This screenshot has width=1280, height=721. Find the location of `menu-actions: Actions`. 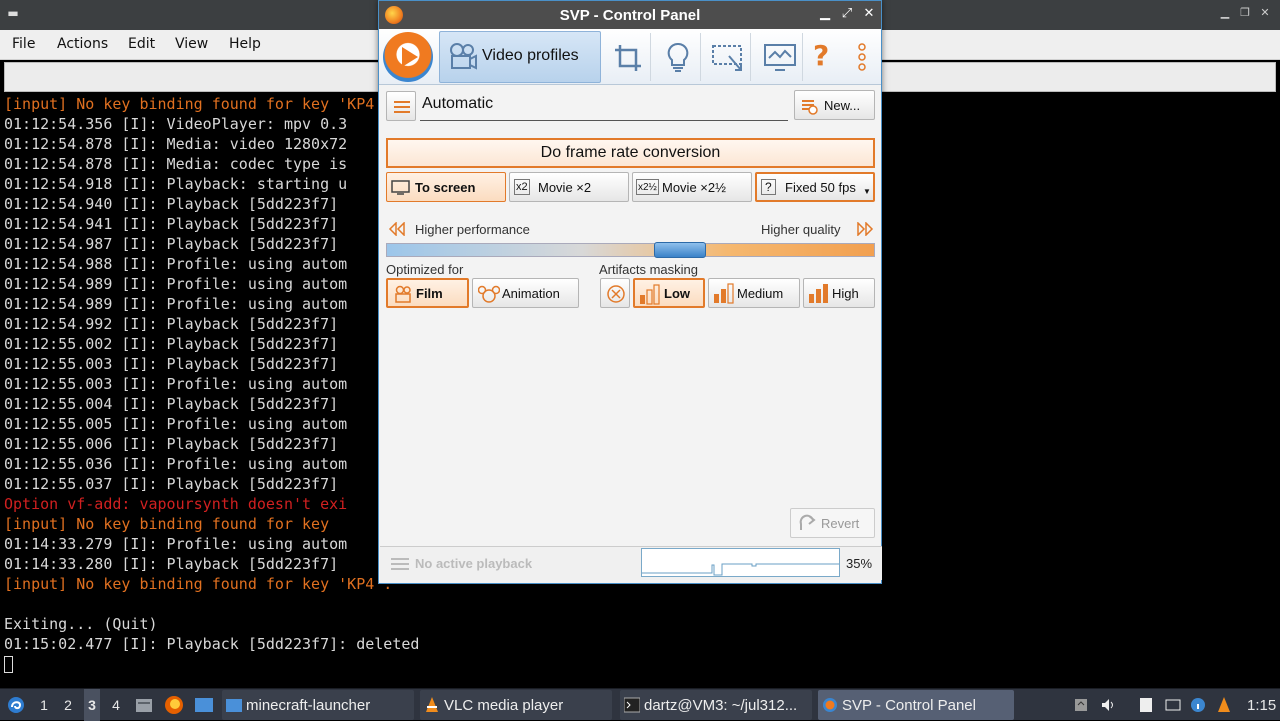

menu-actions: Actions is located at coordinates (82, 44).